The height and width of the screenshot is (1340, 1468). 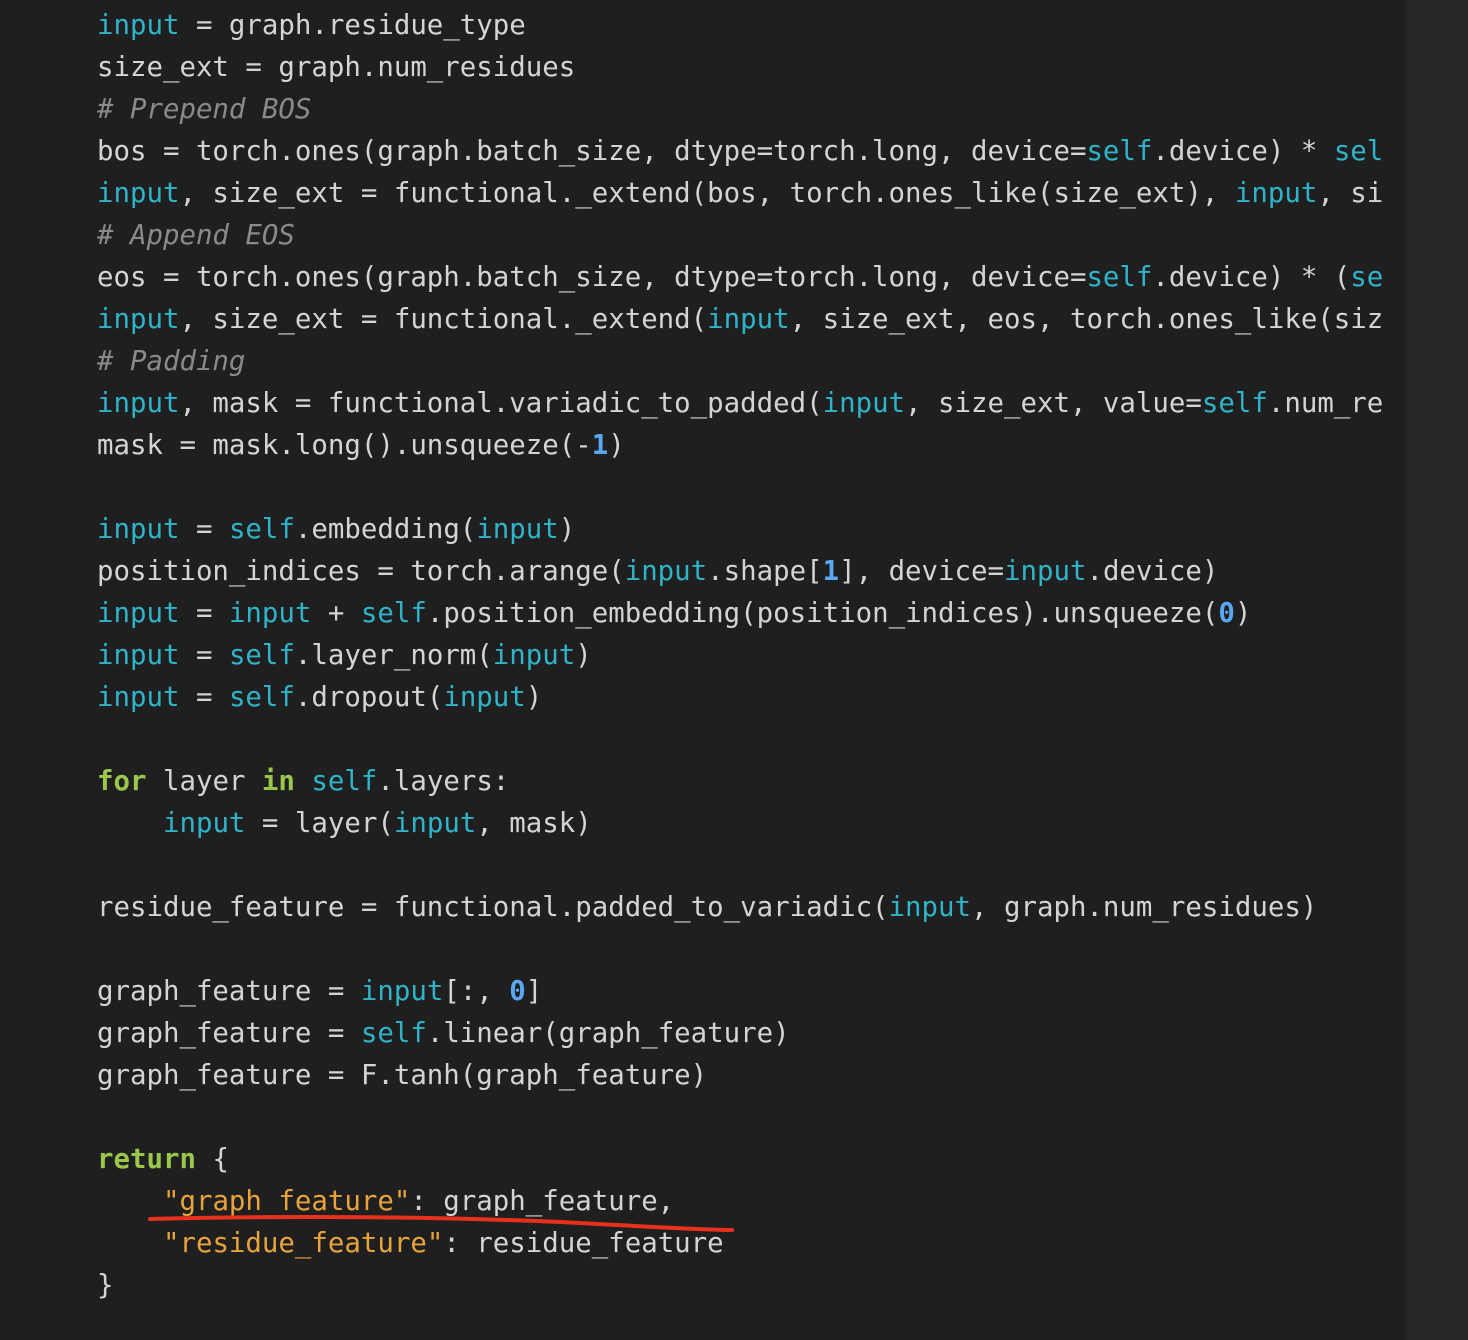 I want to click on code-token: graph_feature =, so click(x=229, y=1033).